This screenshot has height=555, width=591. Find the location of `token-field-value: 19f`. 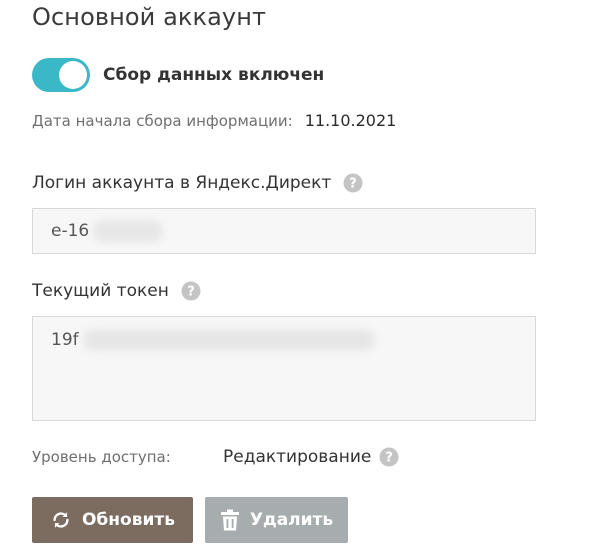

token-field-value: 19f is located at coordinates (65, 340).